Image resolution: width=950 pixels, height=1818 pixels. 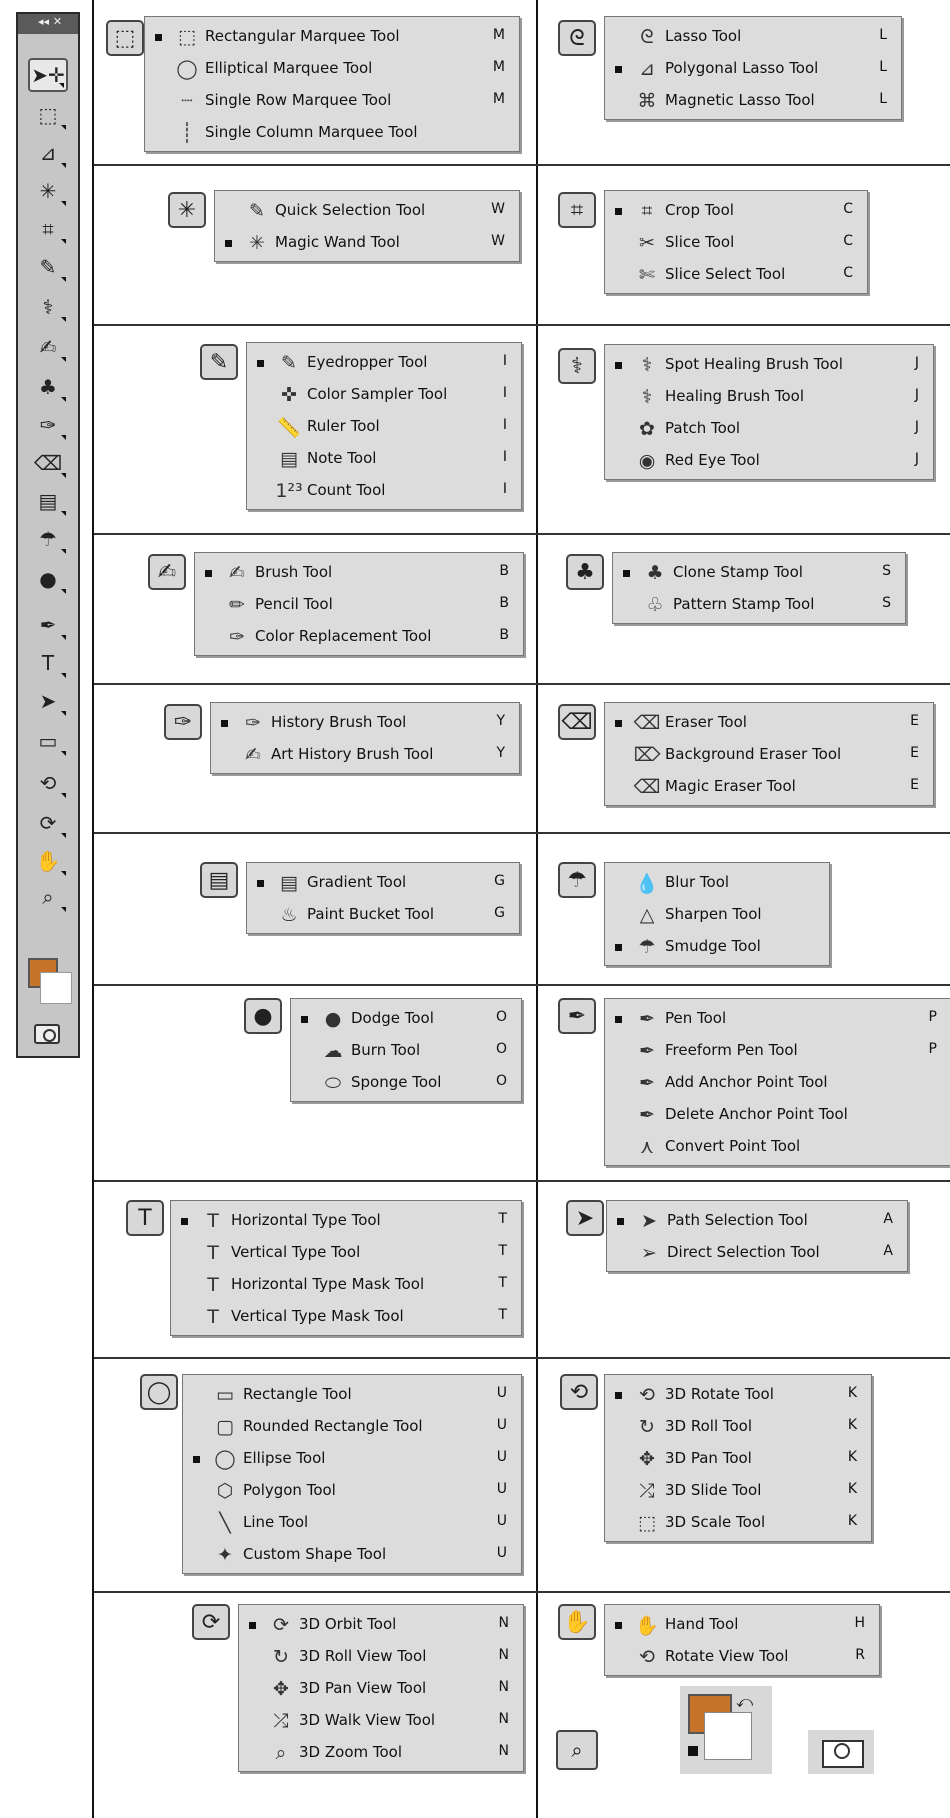 I want to click on menu-item: ♣ Clone Stamp Tool S, so click(x=759, y=573).